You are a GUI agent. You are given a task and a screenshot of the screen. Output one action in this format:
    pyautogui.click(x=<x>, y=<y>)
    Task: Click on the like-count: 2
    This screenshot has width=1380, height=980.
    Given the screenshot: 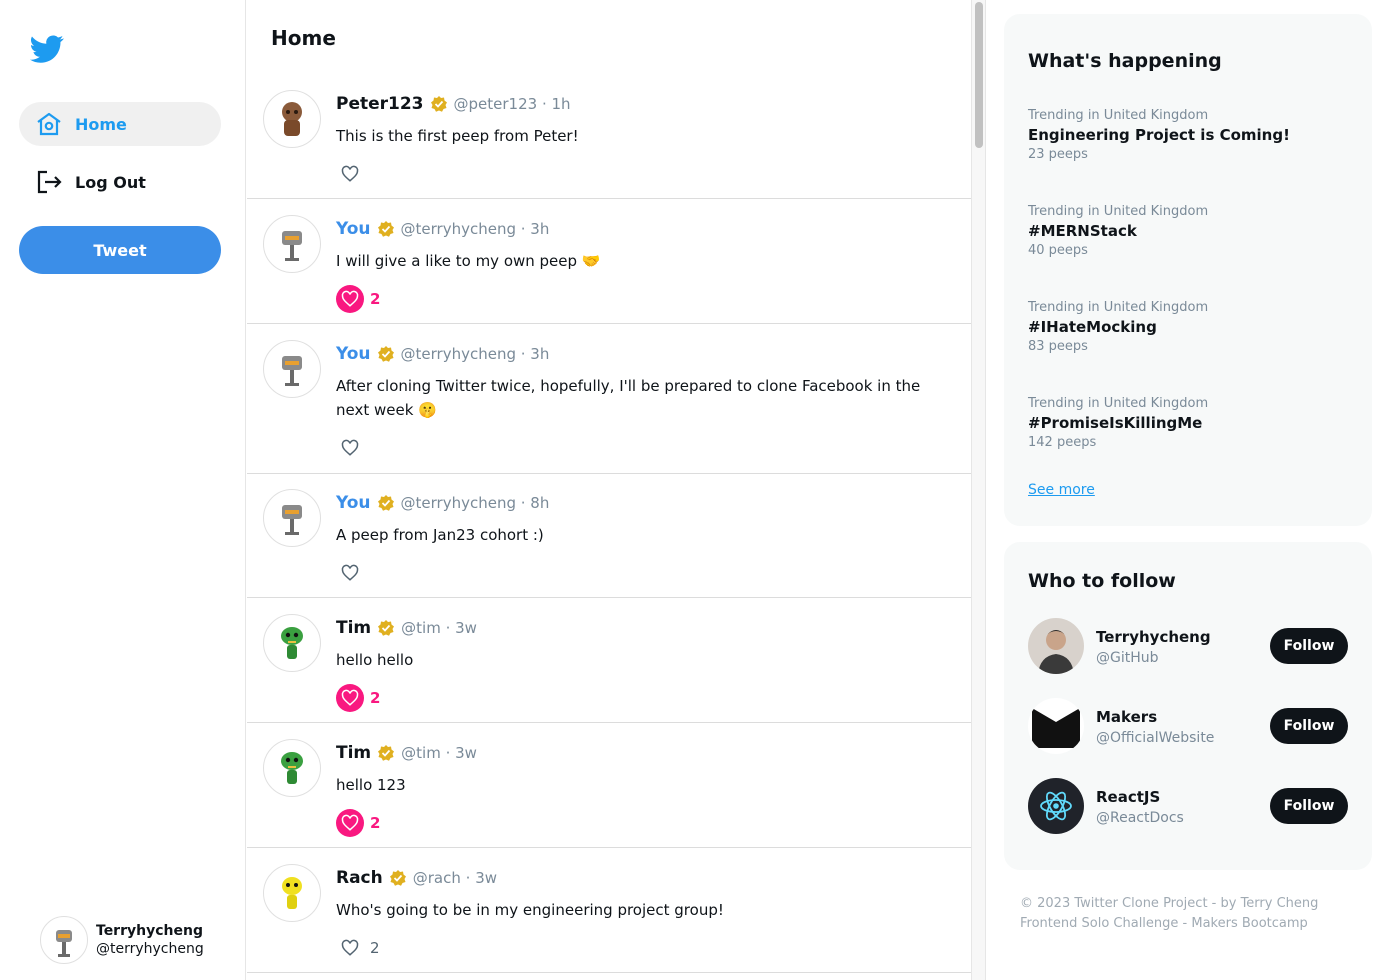 What is the action you would take?
    pyautogui.click(x=375, y=299)
    